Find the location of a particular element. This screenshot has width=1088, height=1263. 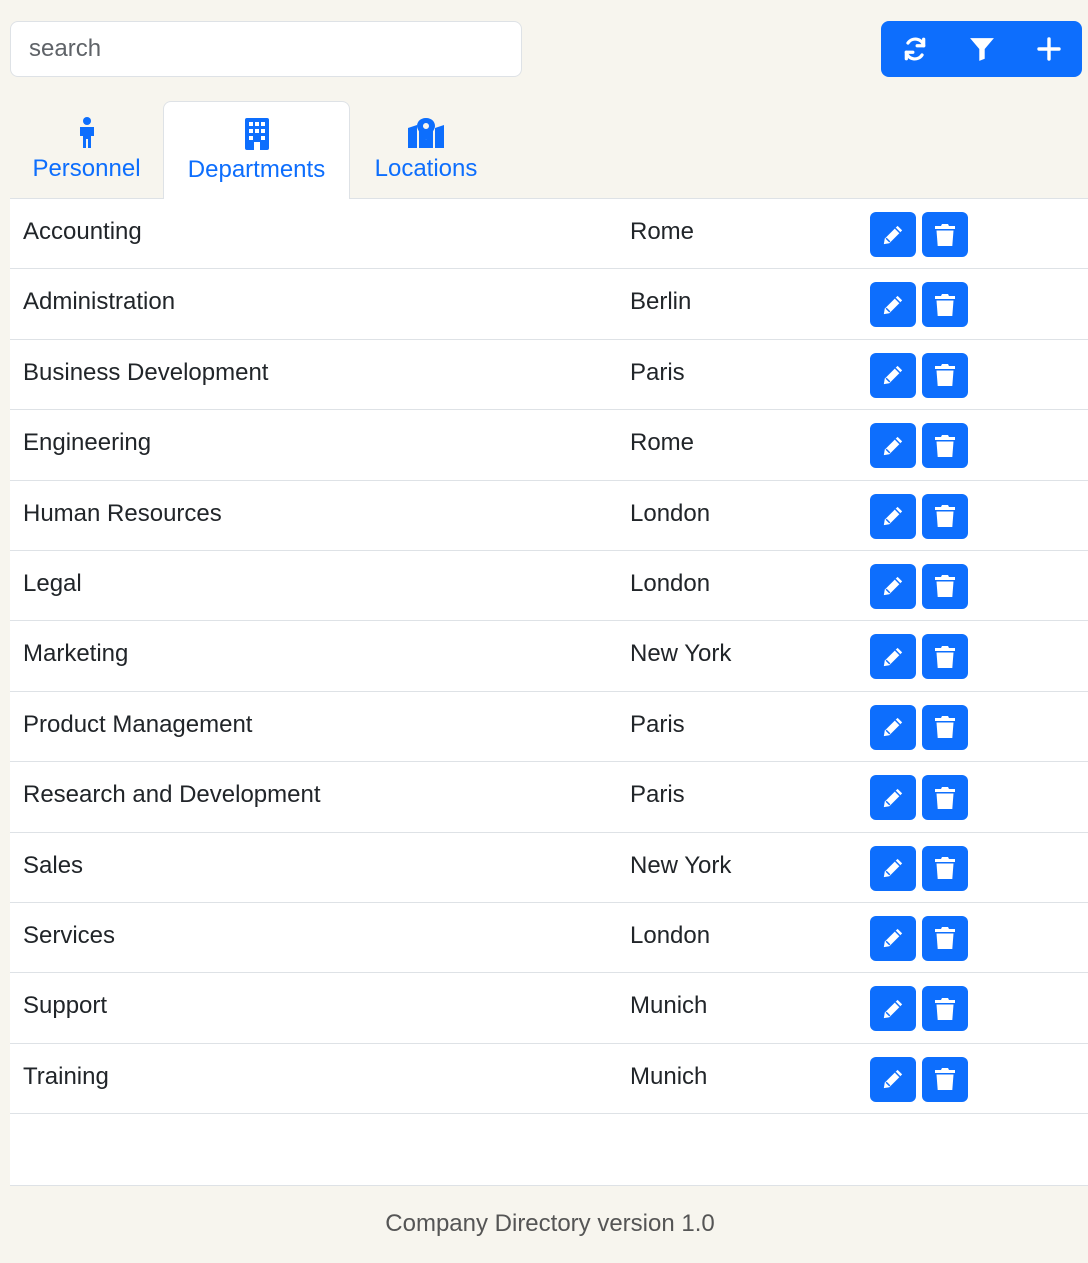

department-name: Research and Development is located at coordinates (172, 795).